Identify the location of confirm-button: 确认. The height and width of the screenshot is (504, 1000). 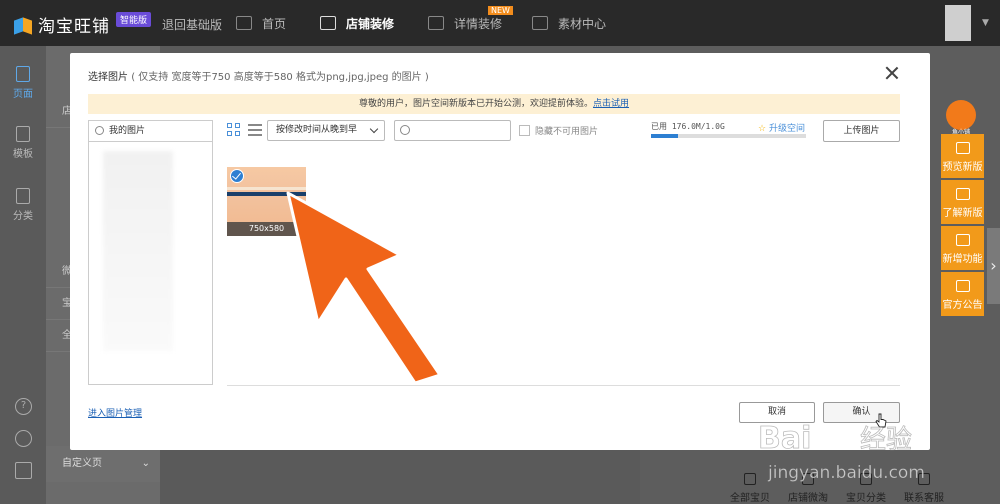
(861, 412).